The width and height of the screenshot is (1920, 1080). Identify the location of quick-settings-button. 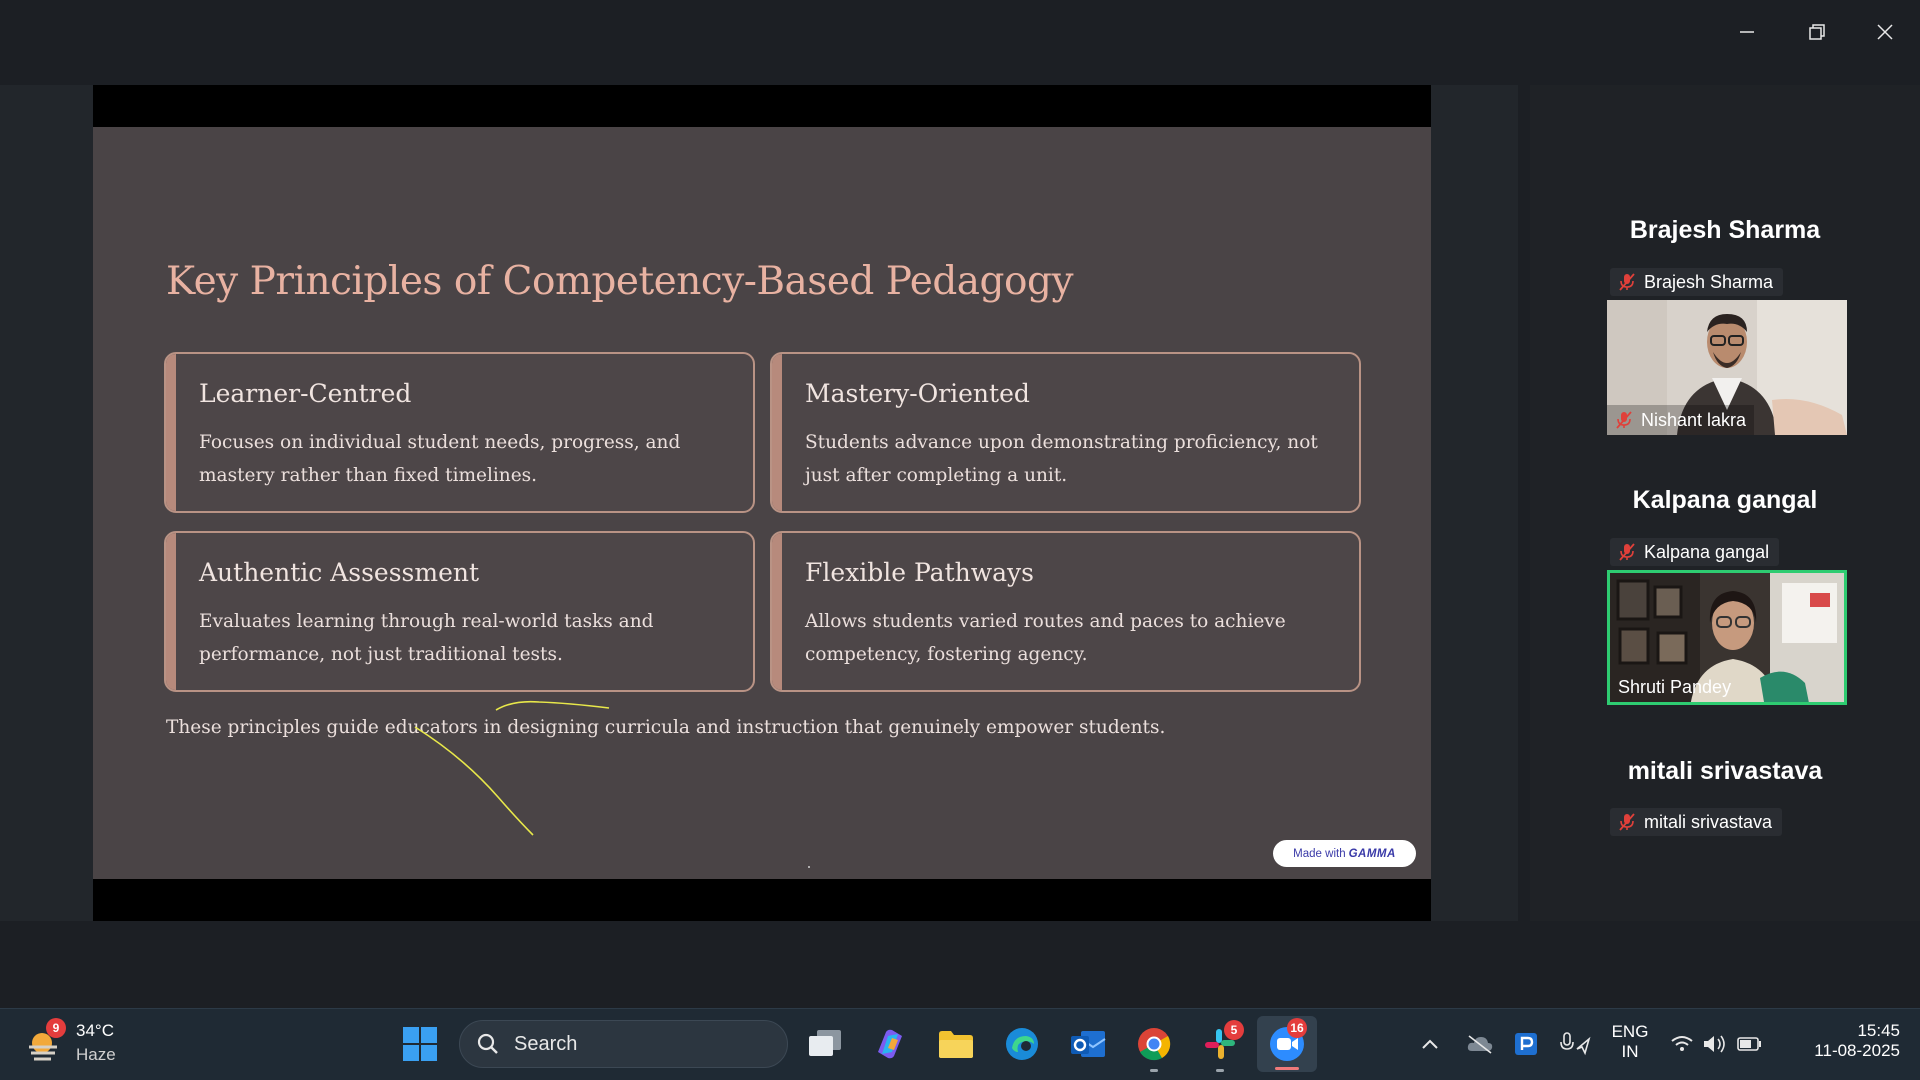
(1718, 1044).